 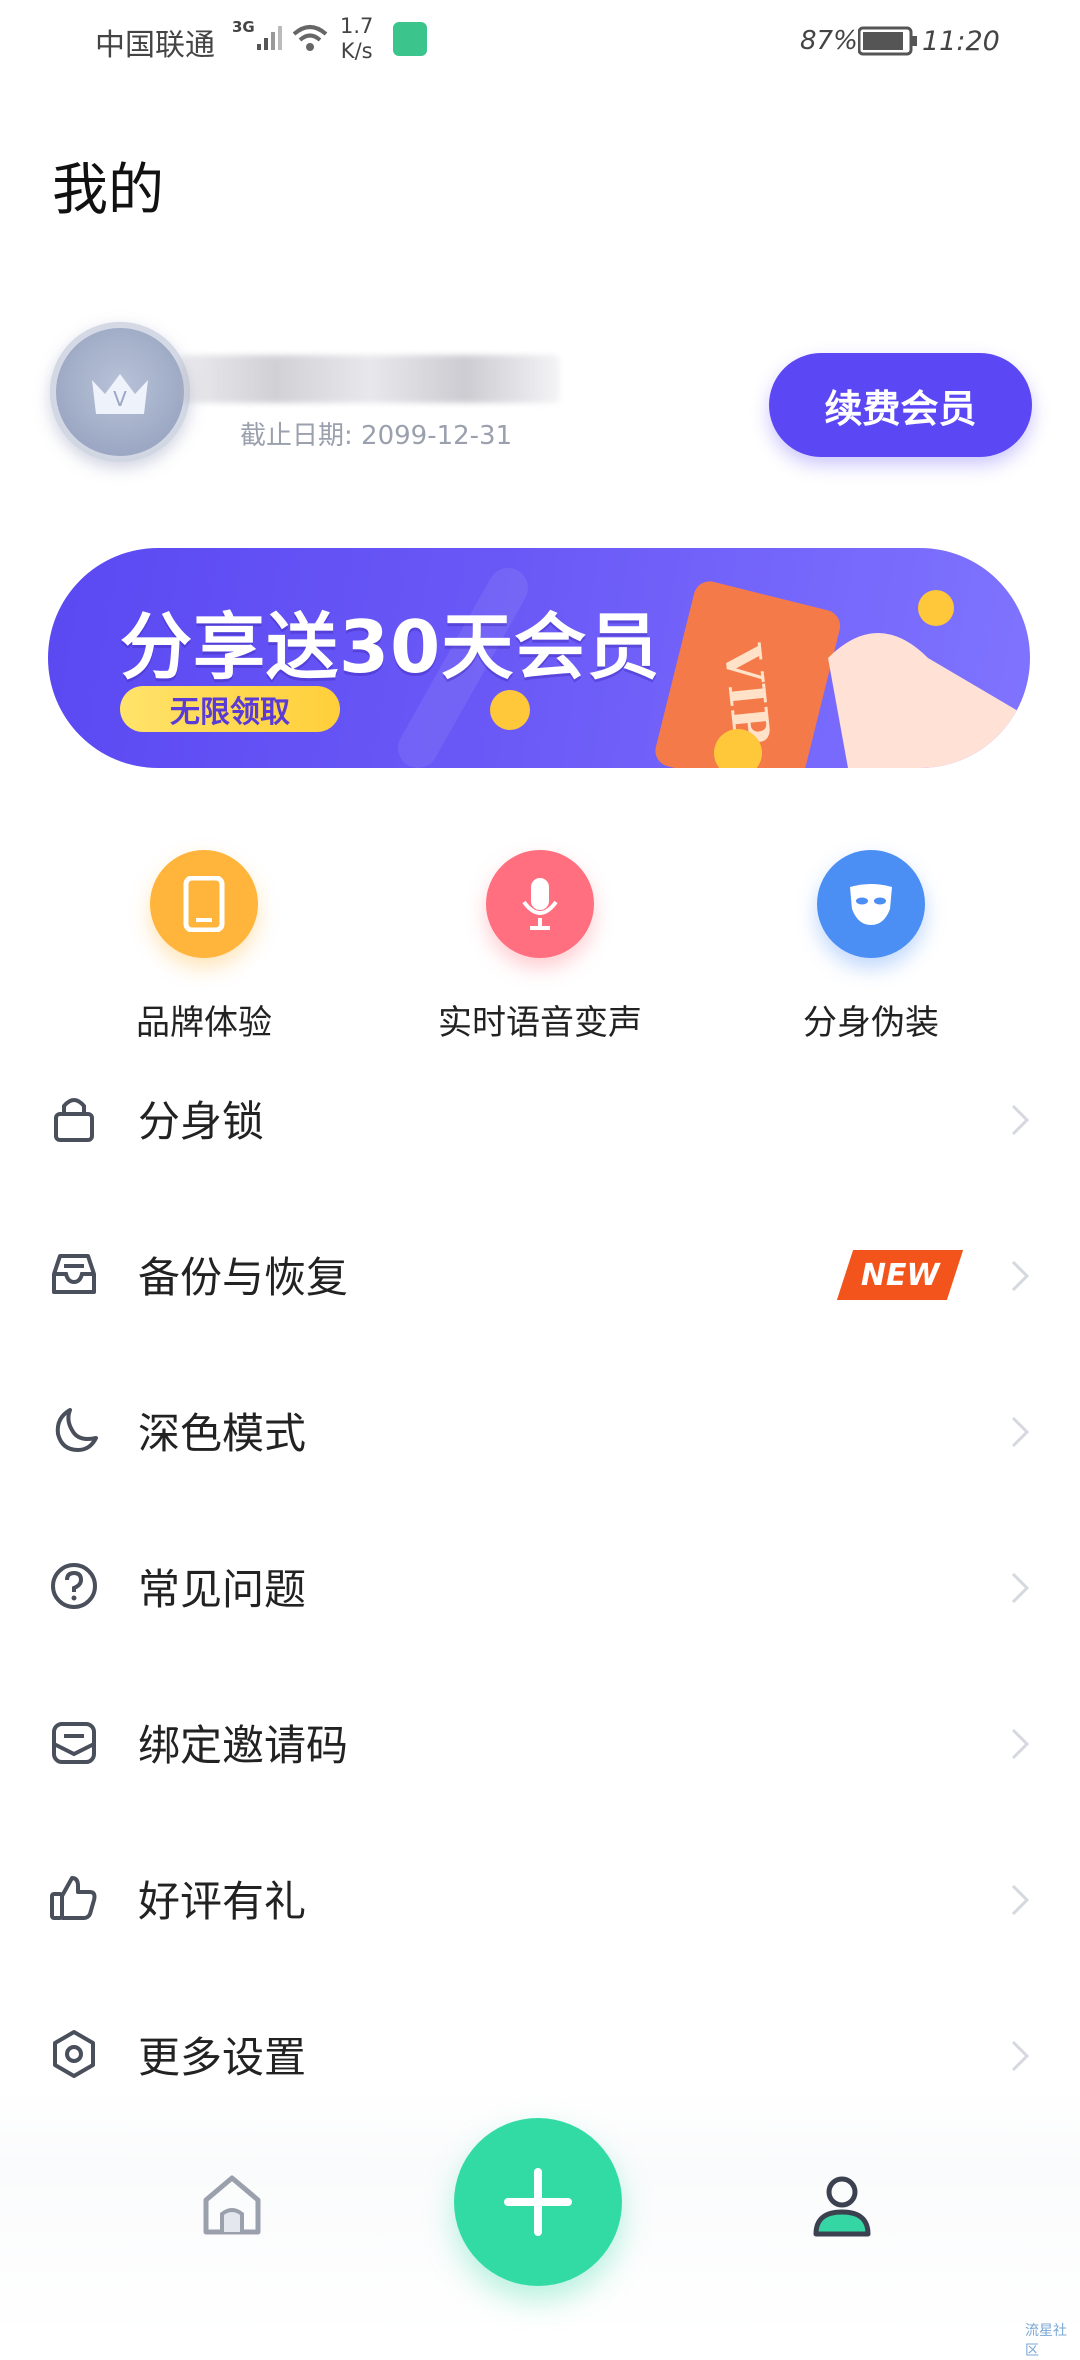 What do you see at coordinates (887, 41) in the screenshot?
I see `battery-icon` at bounding box center [887, 41].